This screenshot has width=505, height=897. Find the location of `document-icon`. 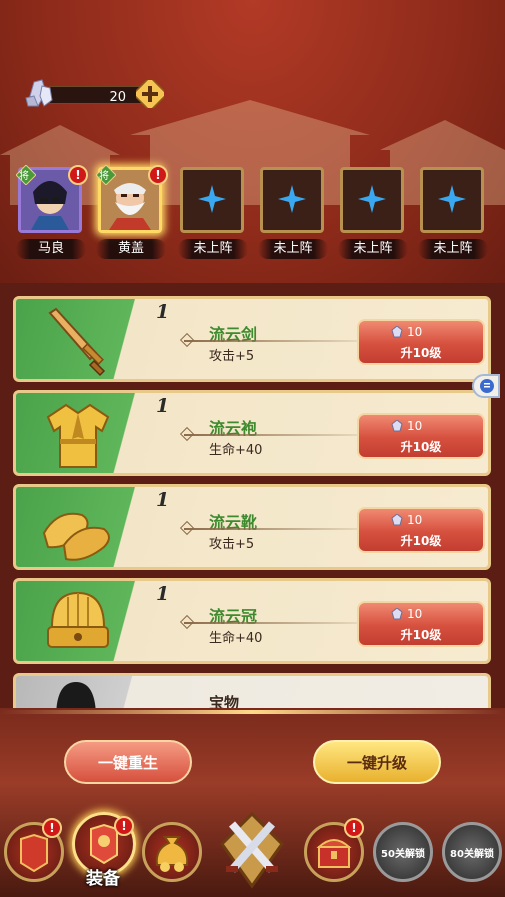

document-icon is located at coordinates (487, 386).